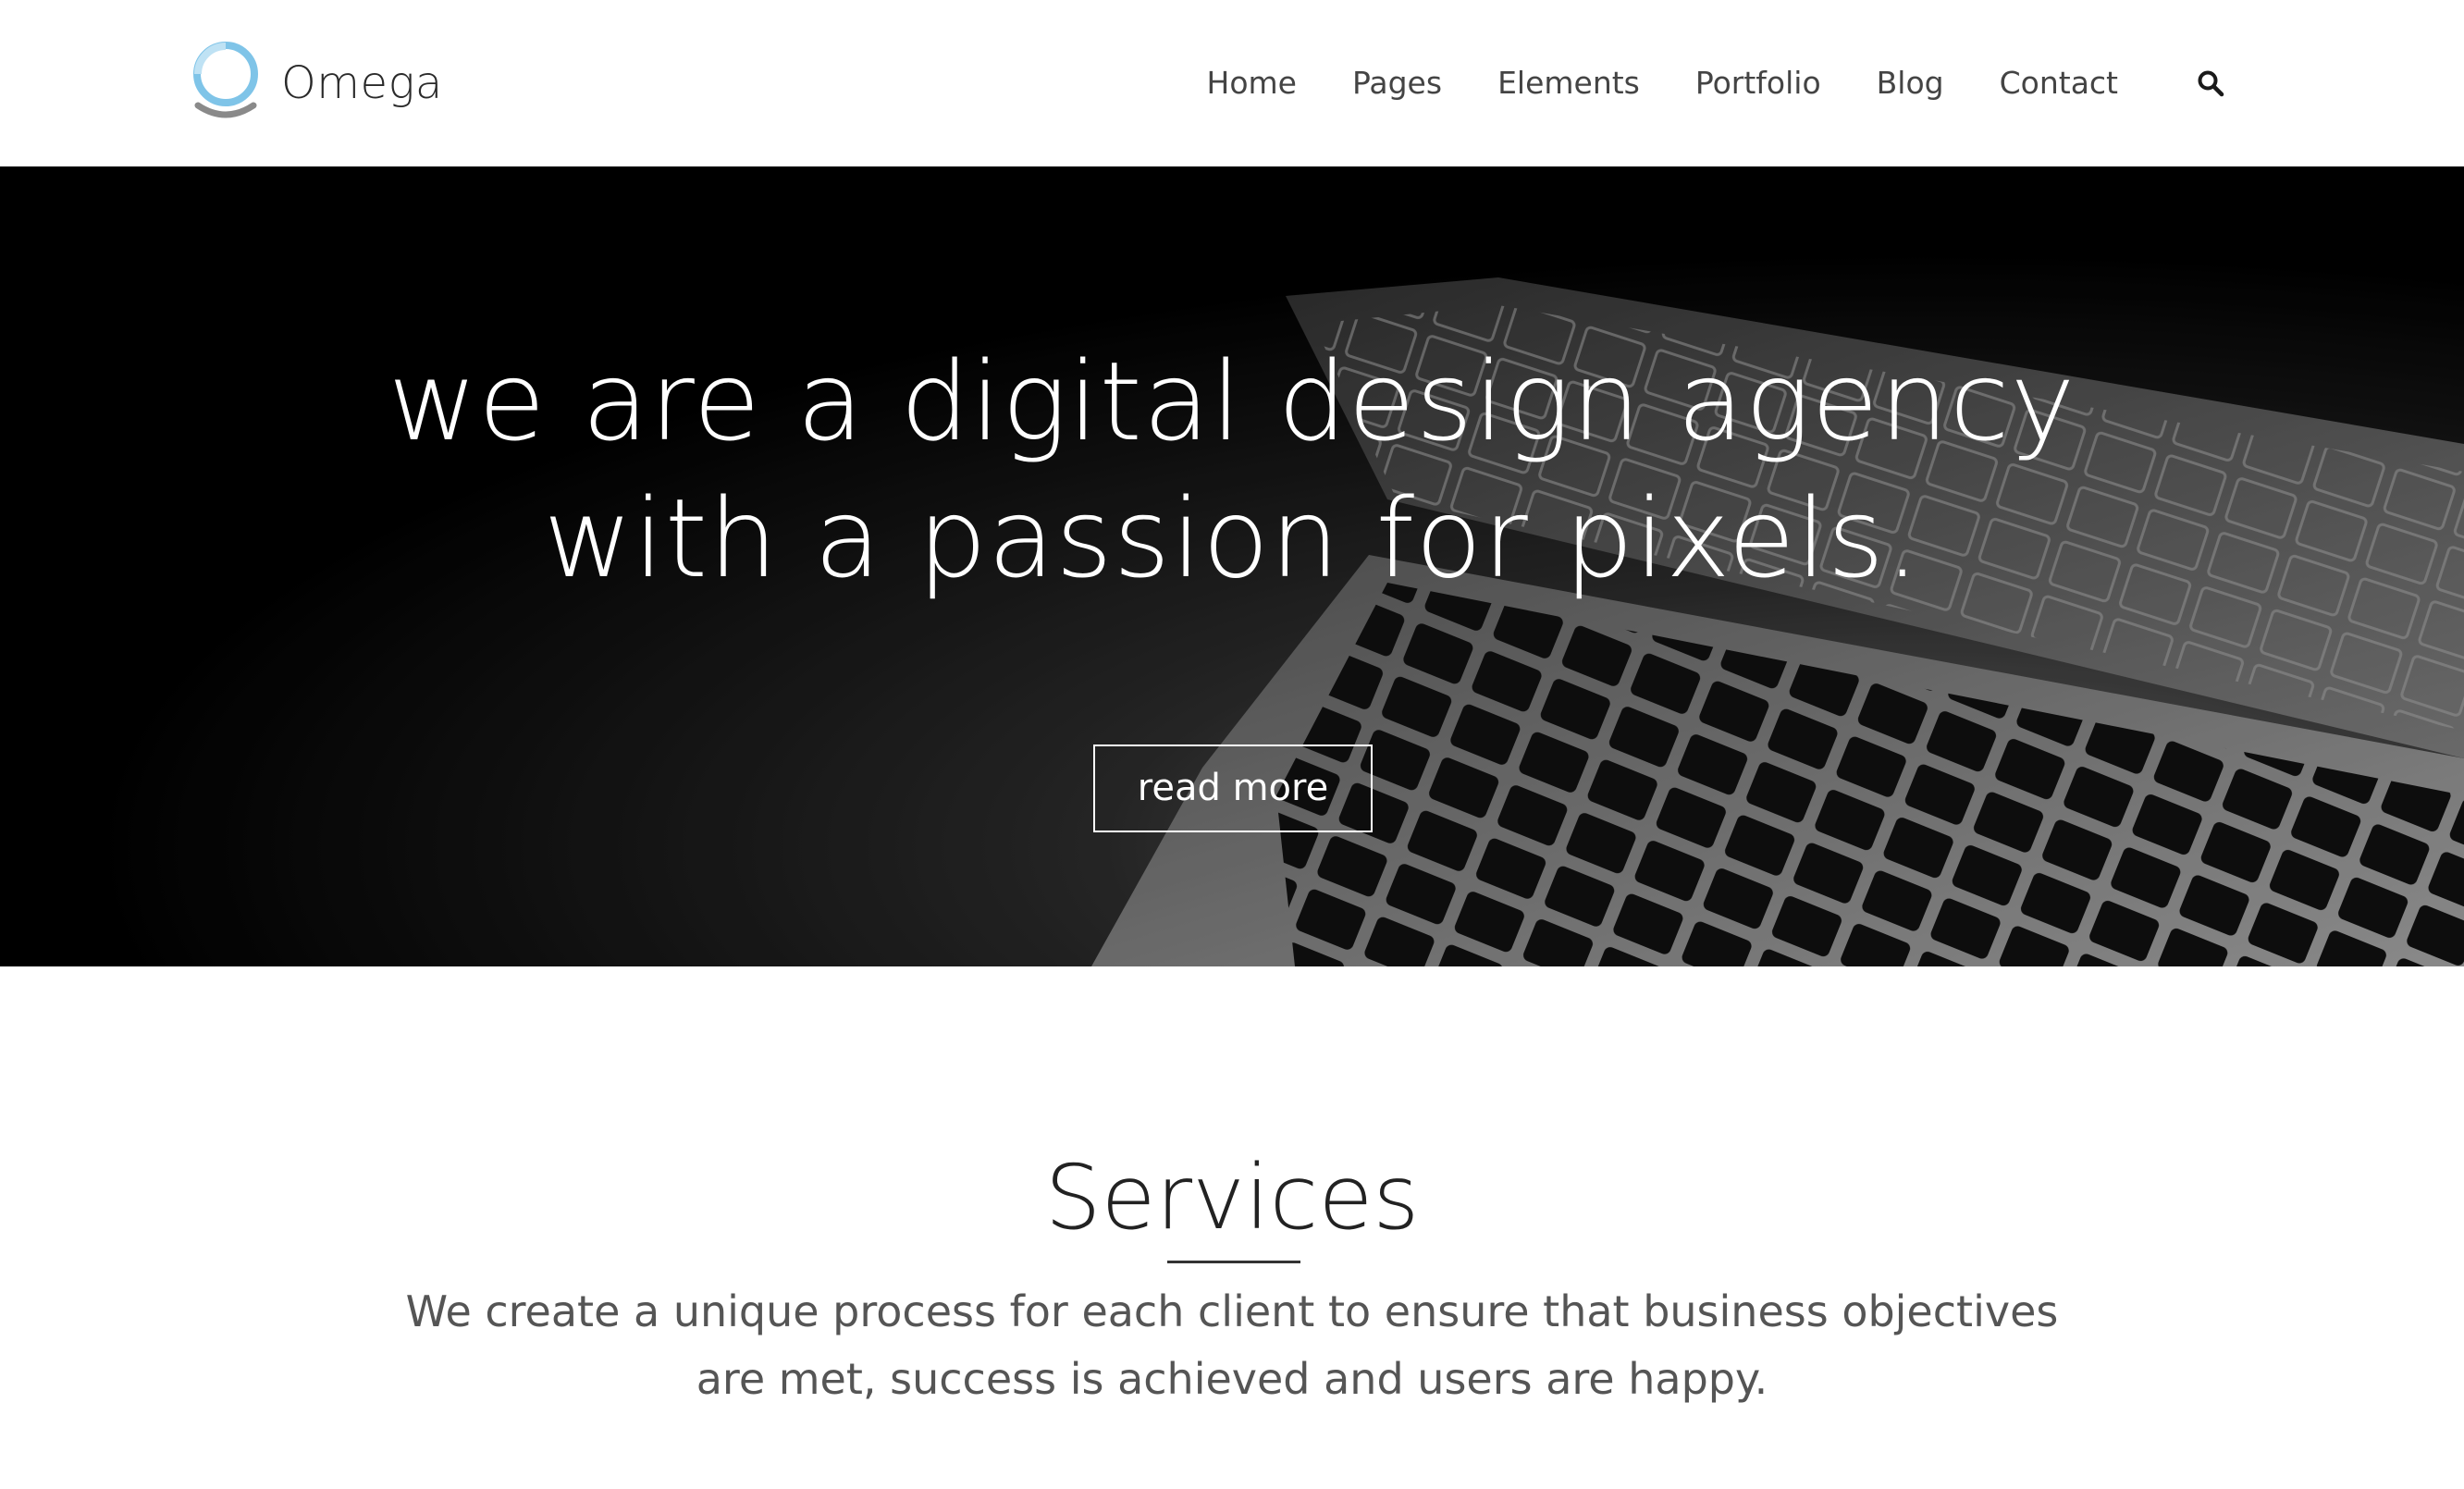 The width and height of the screenshot is (2464, 1489). I want to click on search-button, so click(2210, 83).